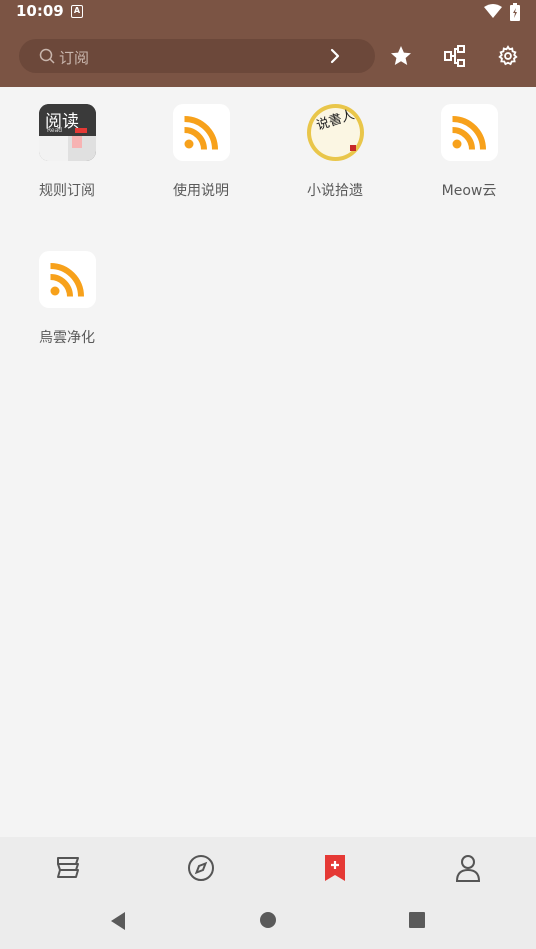 The height and width of the screenshot is (949, 536). Describe the element at coordinates (67, 191) in the screenshot. I see `subscription-label: 规则订阅` at that location.